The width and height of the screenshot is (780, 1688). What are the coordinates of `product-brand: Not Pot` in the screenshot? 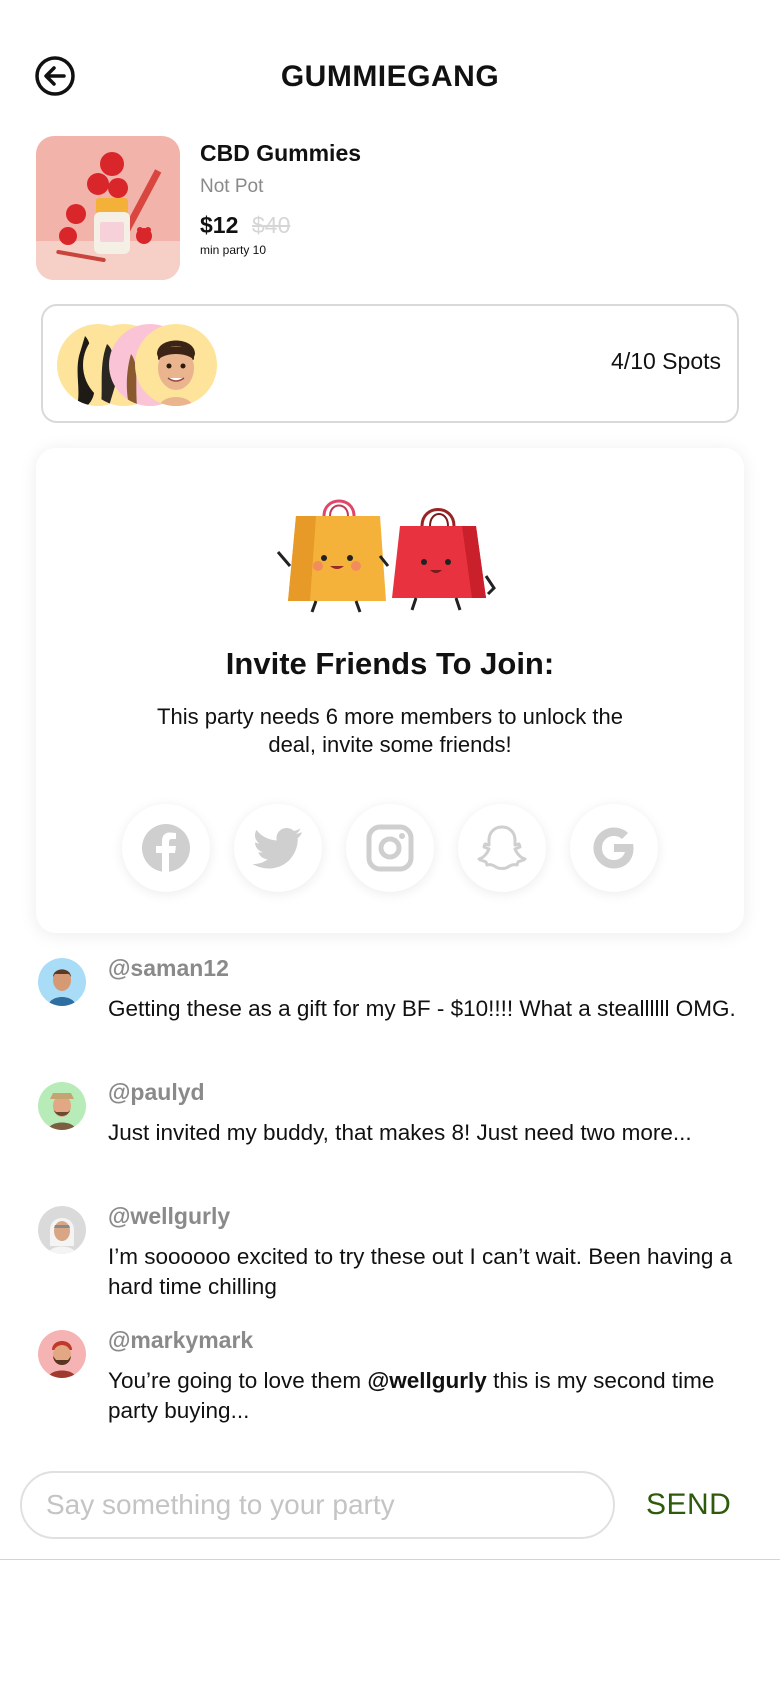 It's located at (232, 186).